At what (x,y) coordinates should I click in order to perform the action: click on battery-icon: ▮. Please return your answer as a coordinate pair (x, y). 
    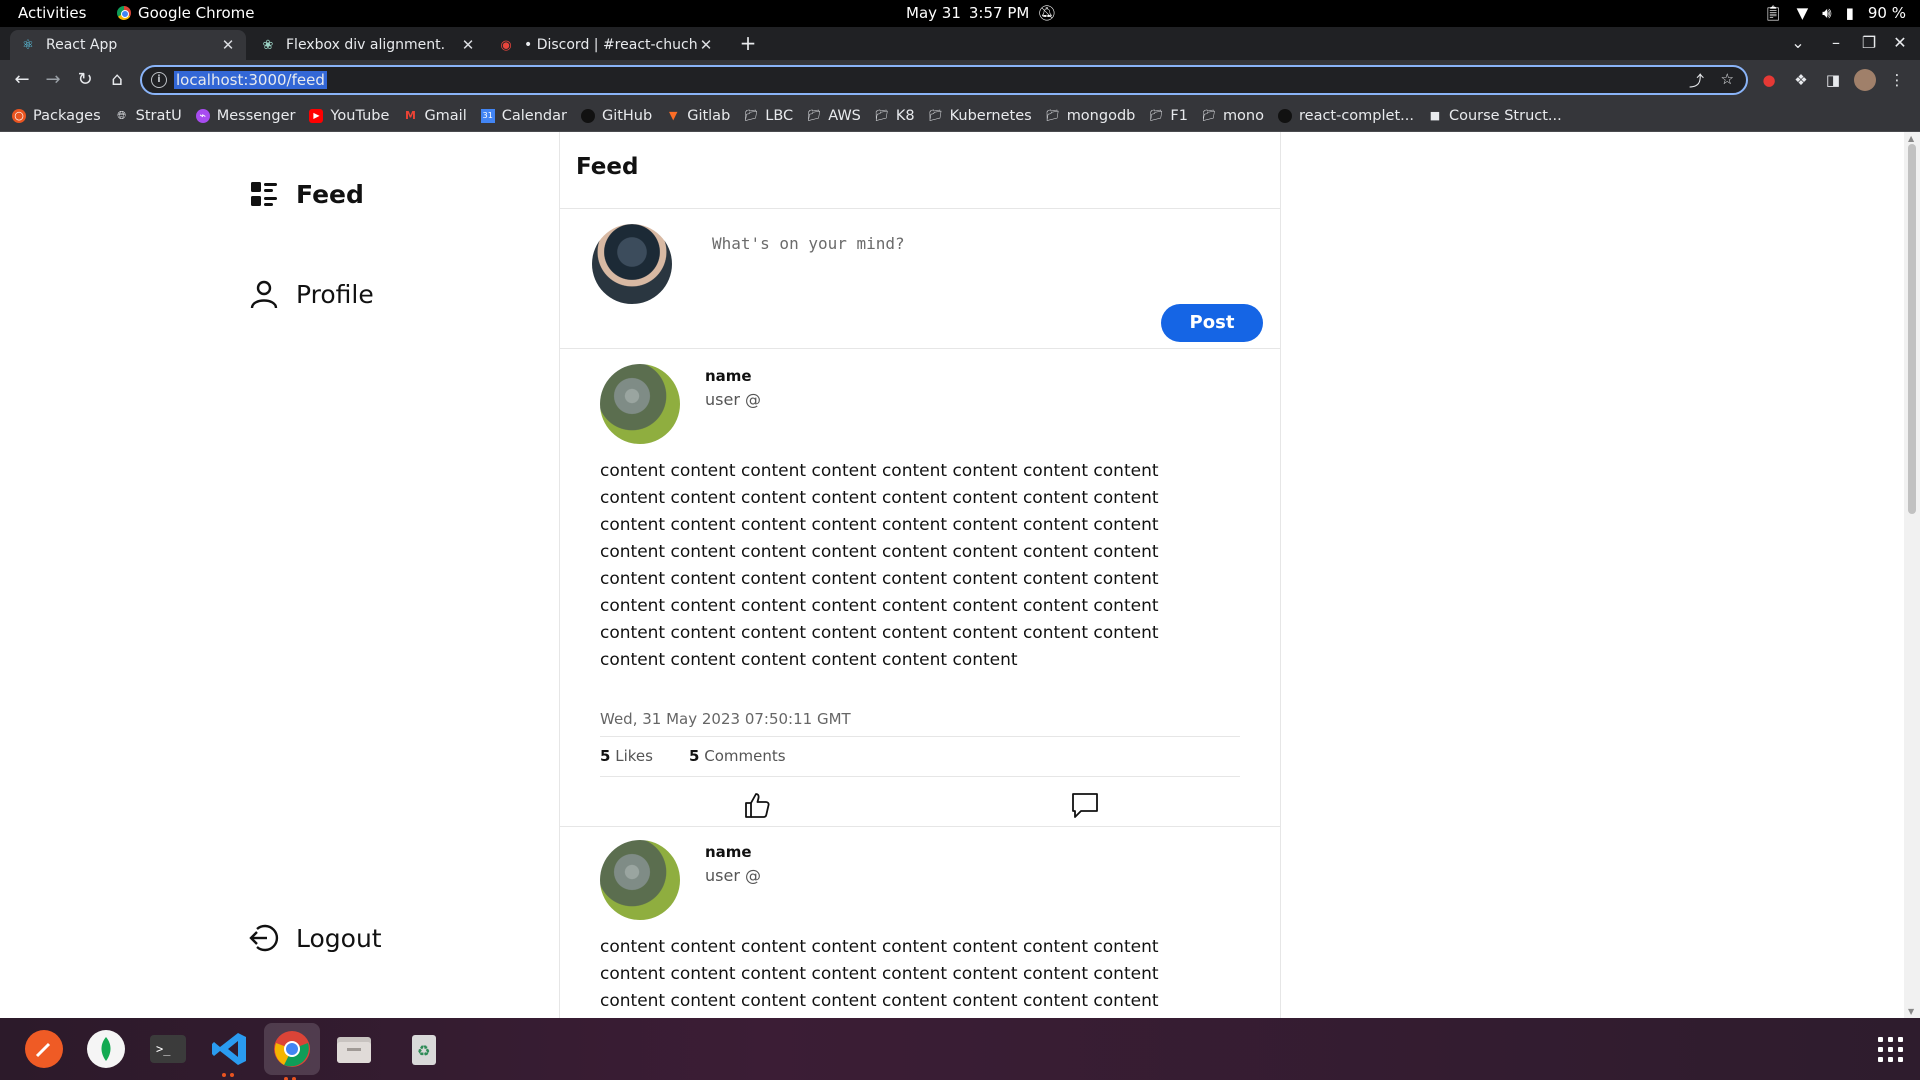
    Looking at the image, I should click on (1849, 13).